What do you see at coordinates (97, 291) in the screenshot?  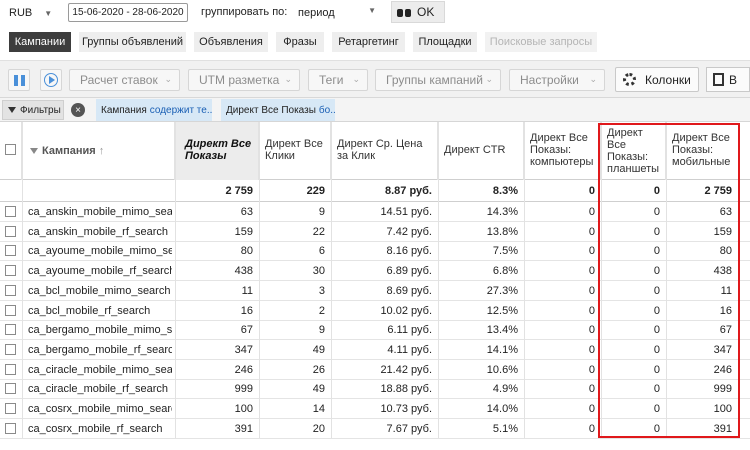 I see `campaign-name-link: ca_bcl_mobile_mimo_search` at bounding box center [97, 291].